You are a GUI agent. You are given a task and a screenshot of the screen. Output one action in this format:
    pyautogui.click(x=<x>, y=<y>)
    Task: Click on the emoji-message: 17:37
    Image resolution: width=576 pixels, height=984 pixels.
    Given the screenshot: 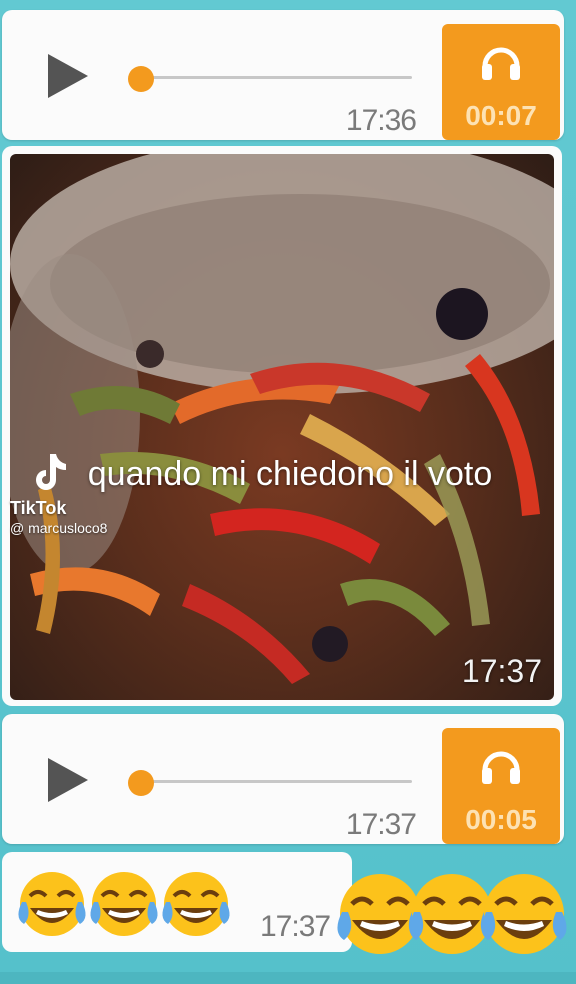 What is the action you would take?
    pyautogui.click(x=177, y=902)
    